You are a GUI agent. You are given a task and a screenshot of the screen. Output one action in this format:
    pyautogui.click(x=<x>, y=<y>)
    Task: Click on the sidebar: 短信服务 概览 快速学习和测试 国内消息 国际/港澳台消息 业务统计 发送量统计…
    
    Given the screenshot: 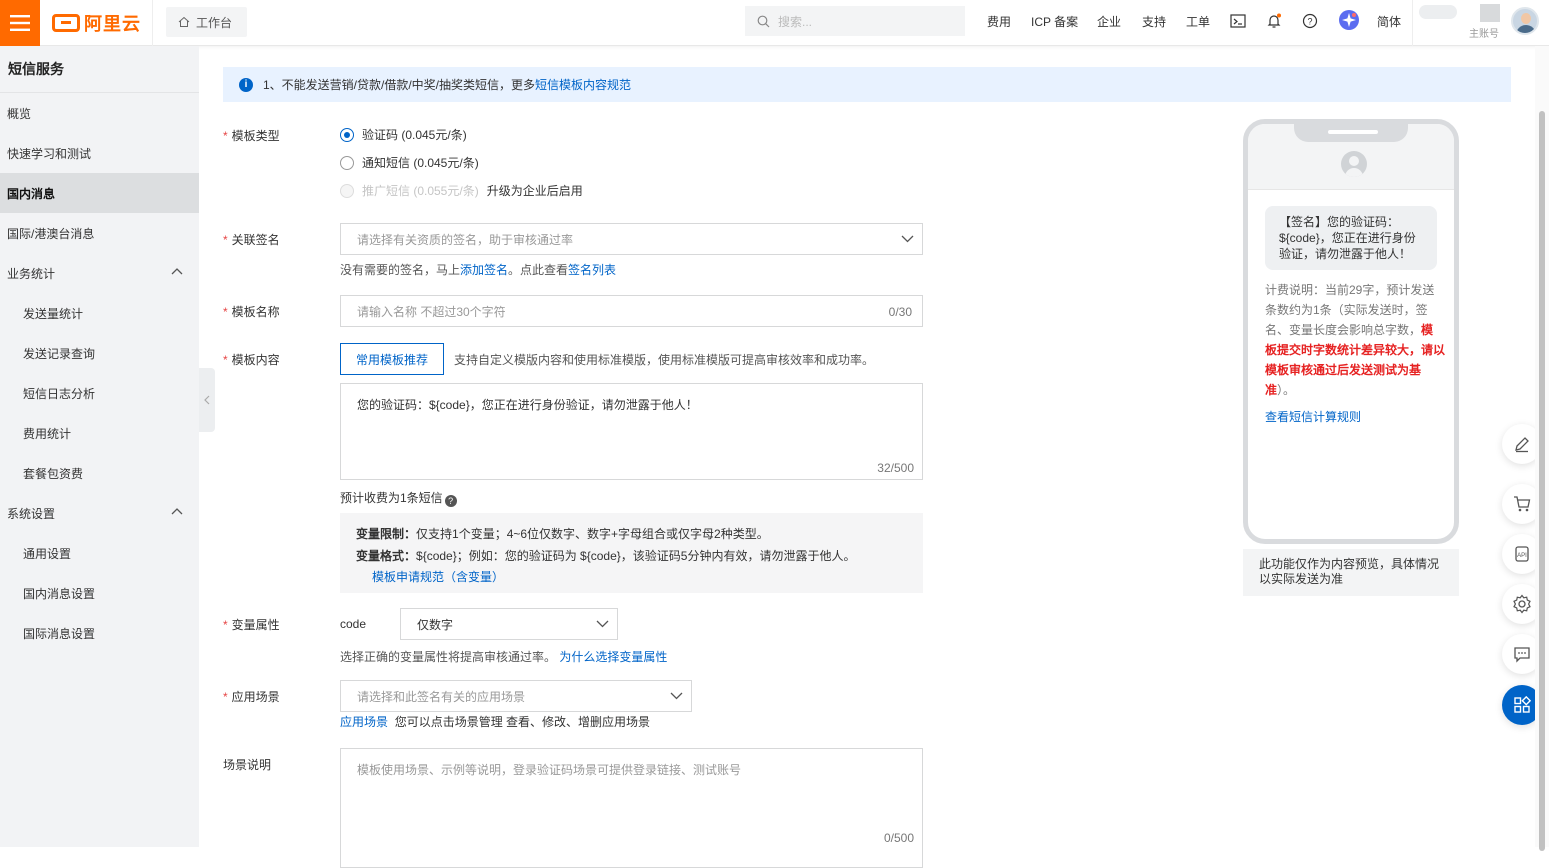 What is the action you would take?
    pyautogui.click(x=99, y=446)
    